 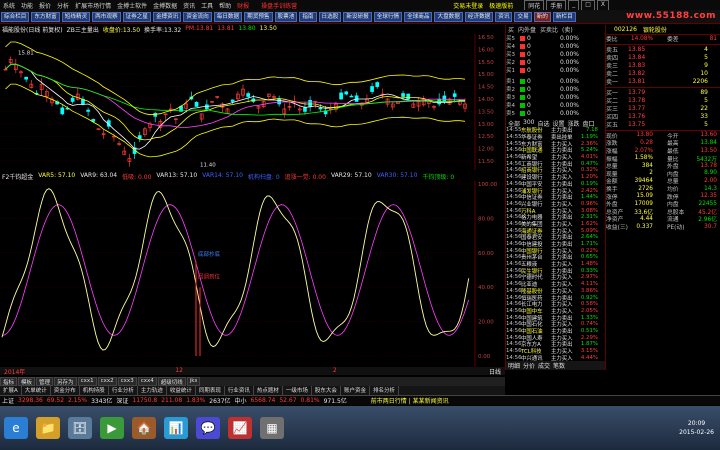 I want to click on bottom-tab: 主力轨迹, so click(x=152, y=390).